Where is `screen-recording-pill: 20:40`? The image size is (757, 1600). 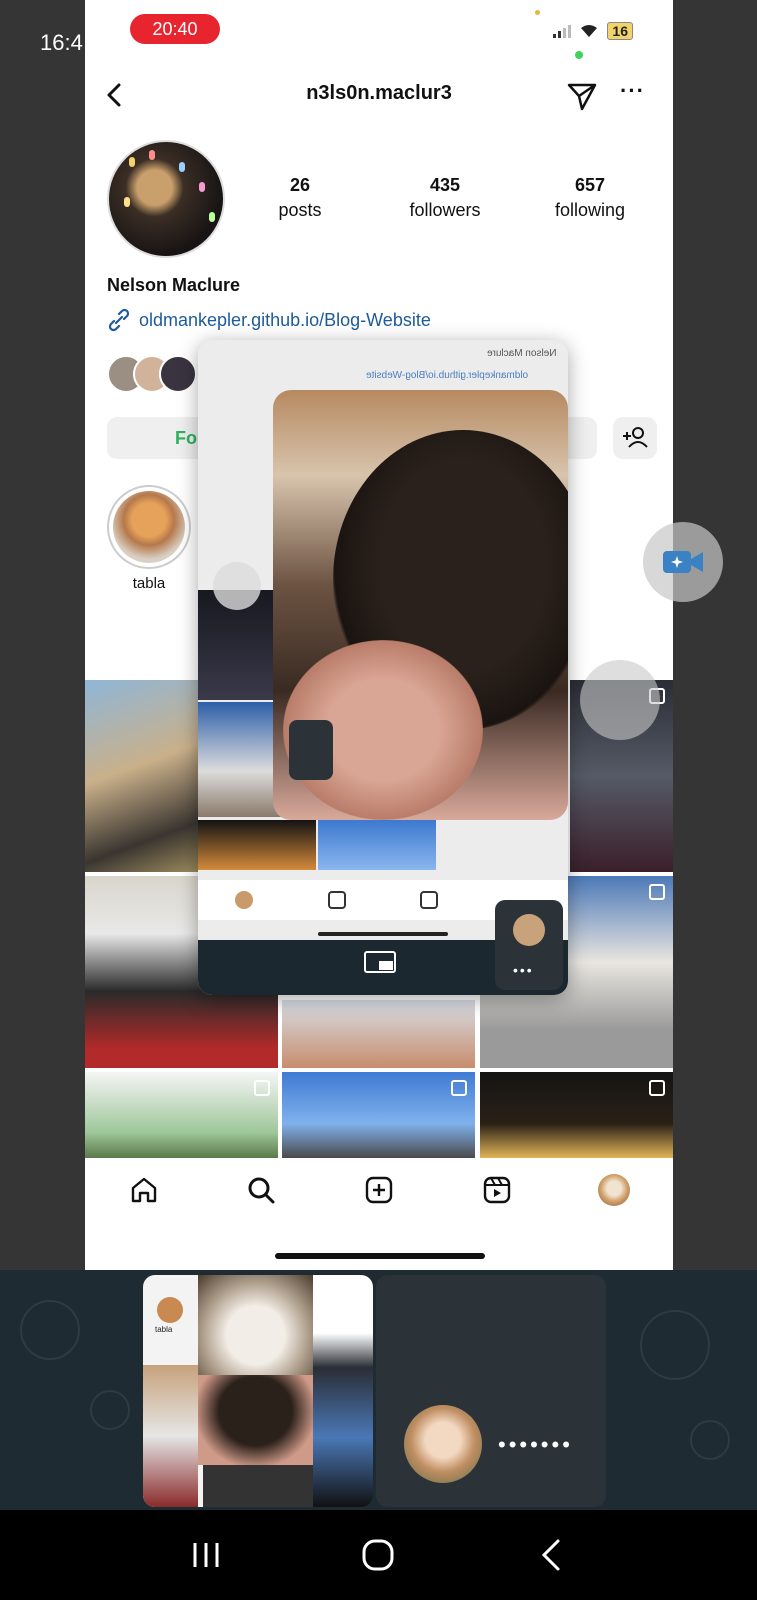
screen-recording-pill: 20:40 is located at coordinates (175, 29).